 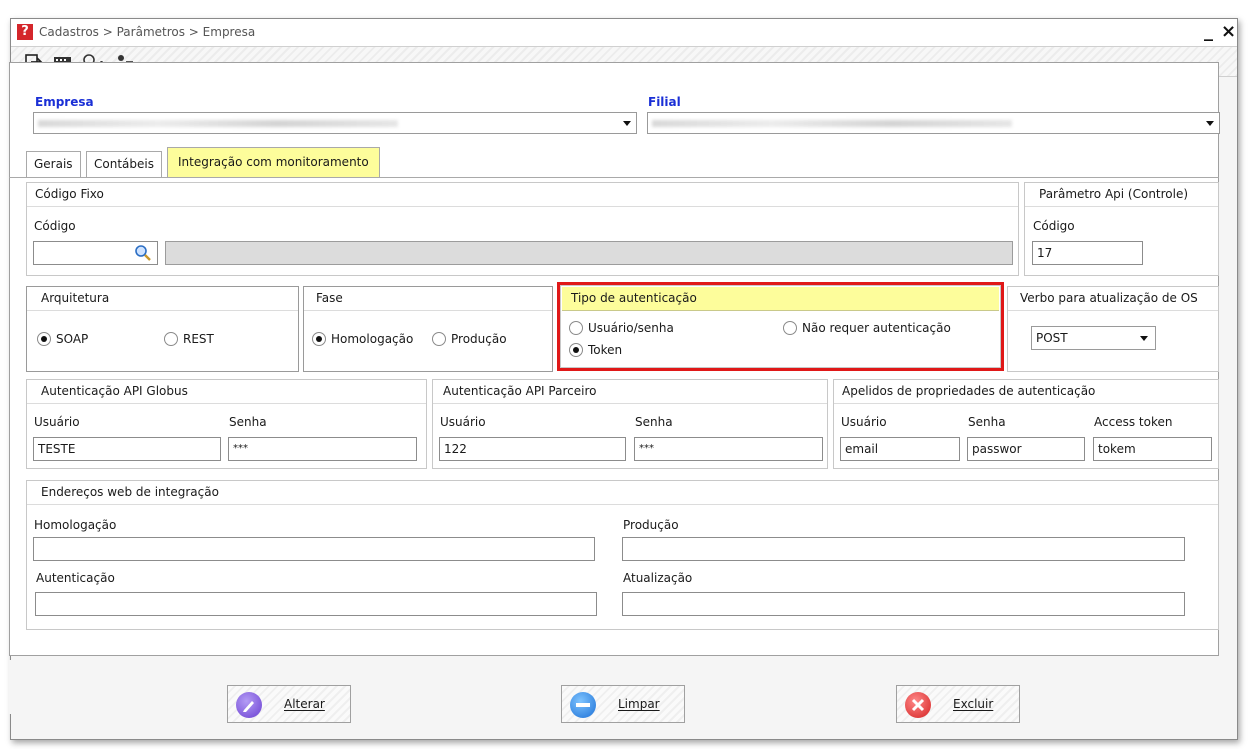 What do you see at coordinates (1133, 422) in the screenshot?
I see `apelidos-token-label: Access token` at bounding box center [1133, 422].